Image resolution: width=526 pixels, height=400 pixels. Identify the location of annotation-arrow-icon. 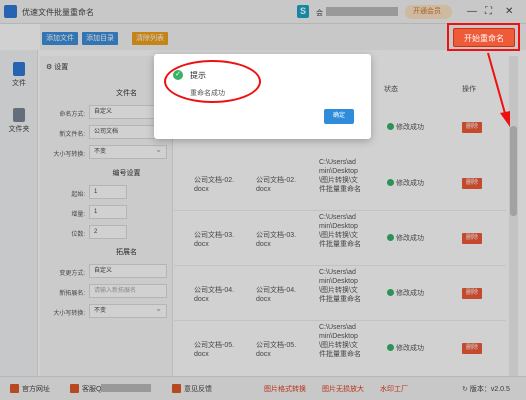
(498, 89).